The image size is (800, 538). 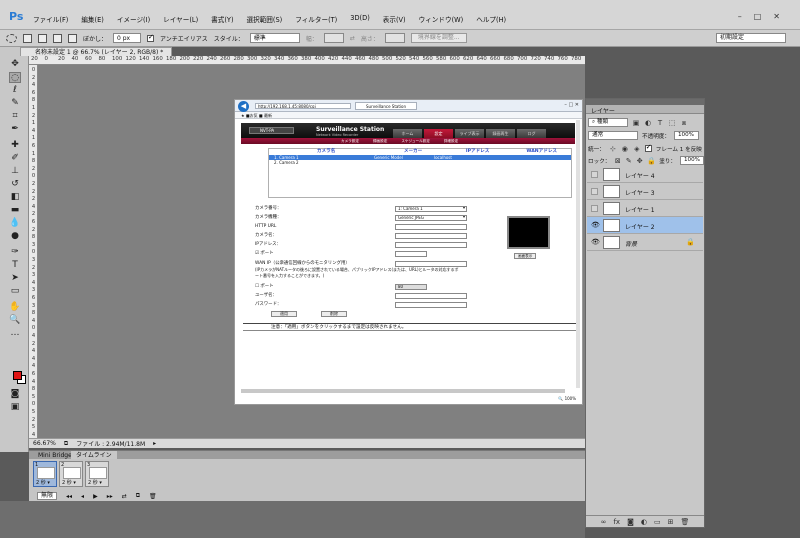 I want to click on history-brush-tool-icon: ↺, so click(x=15, y=184).